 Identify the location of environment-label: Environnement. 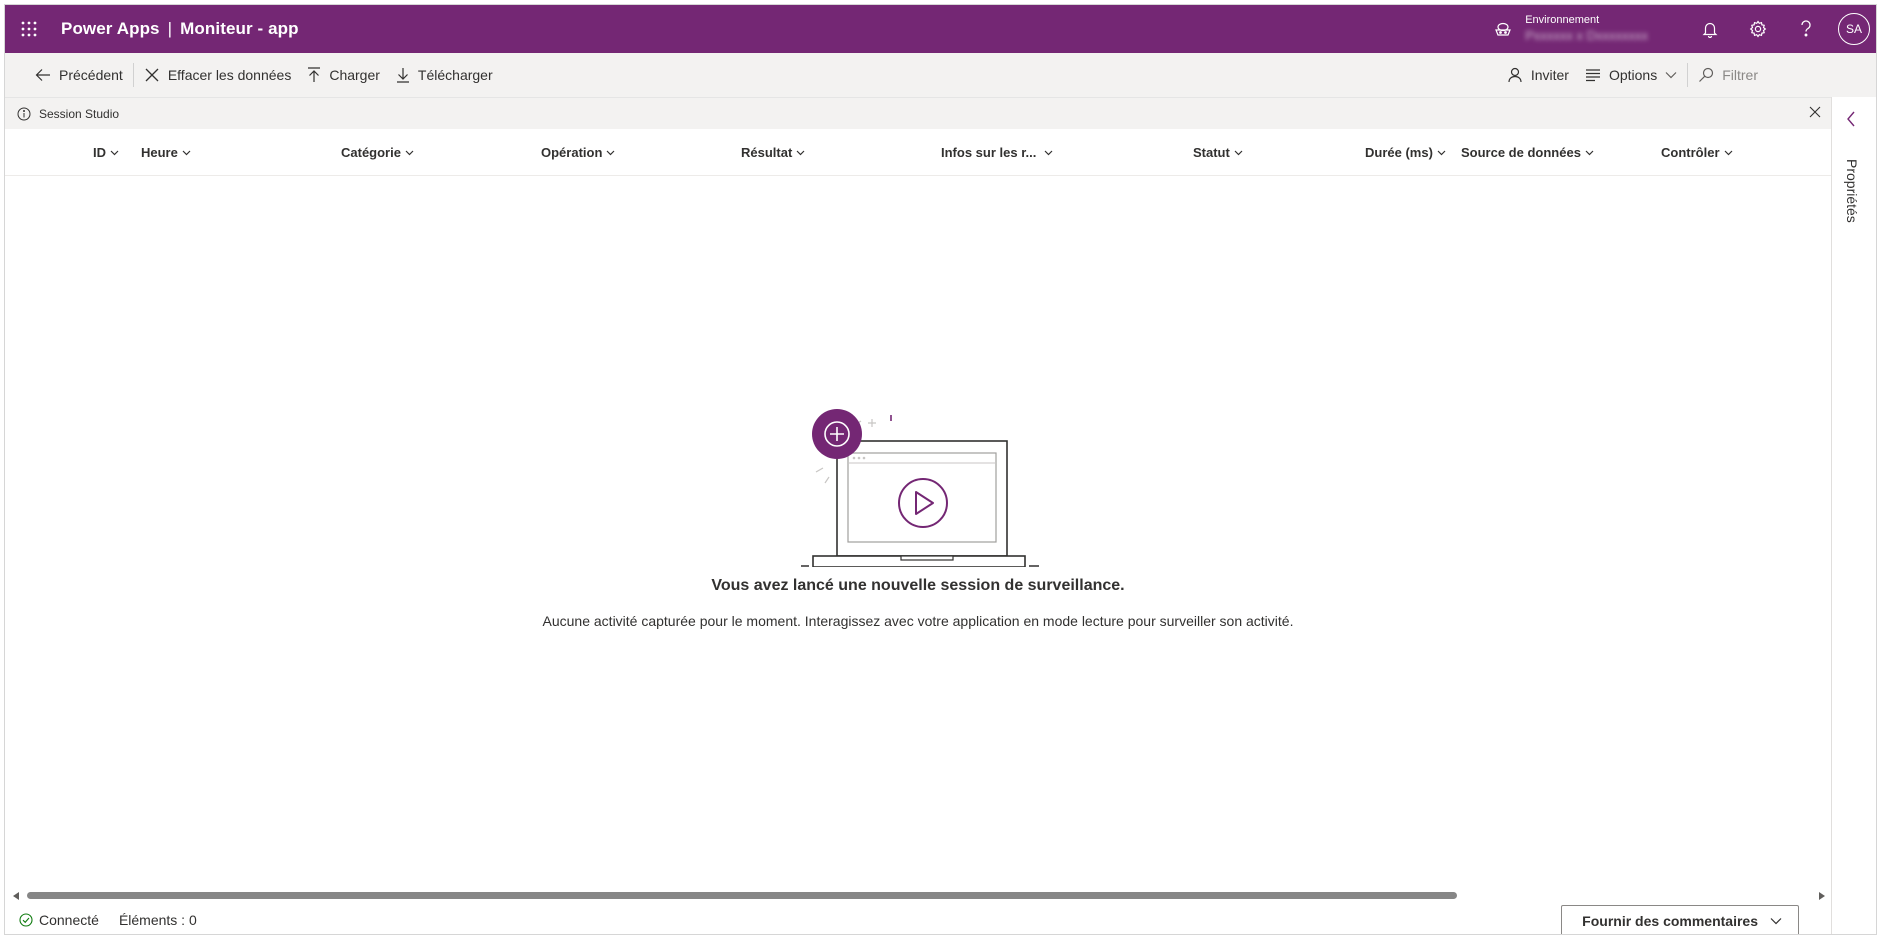
(1562, 20).